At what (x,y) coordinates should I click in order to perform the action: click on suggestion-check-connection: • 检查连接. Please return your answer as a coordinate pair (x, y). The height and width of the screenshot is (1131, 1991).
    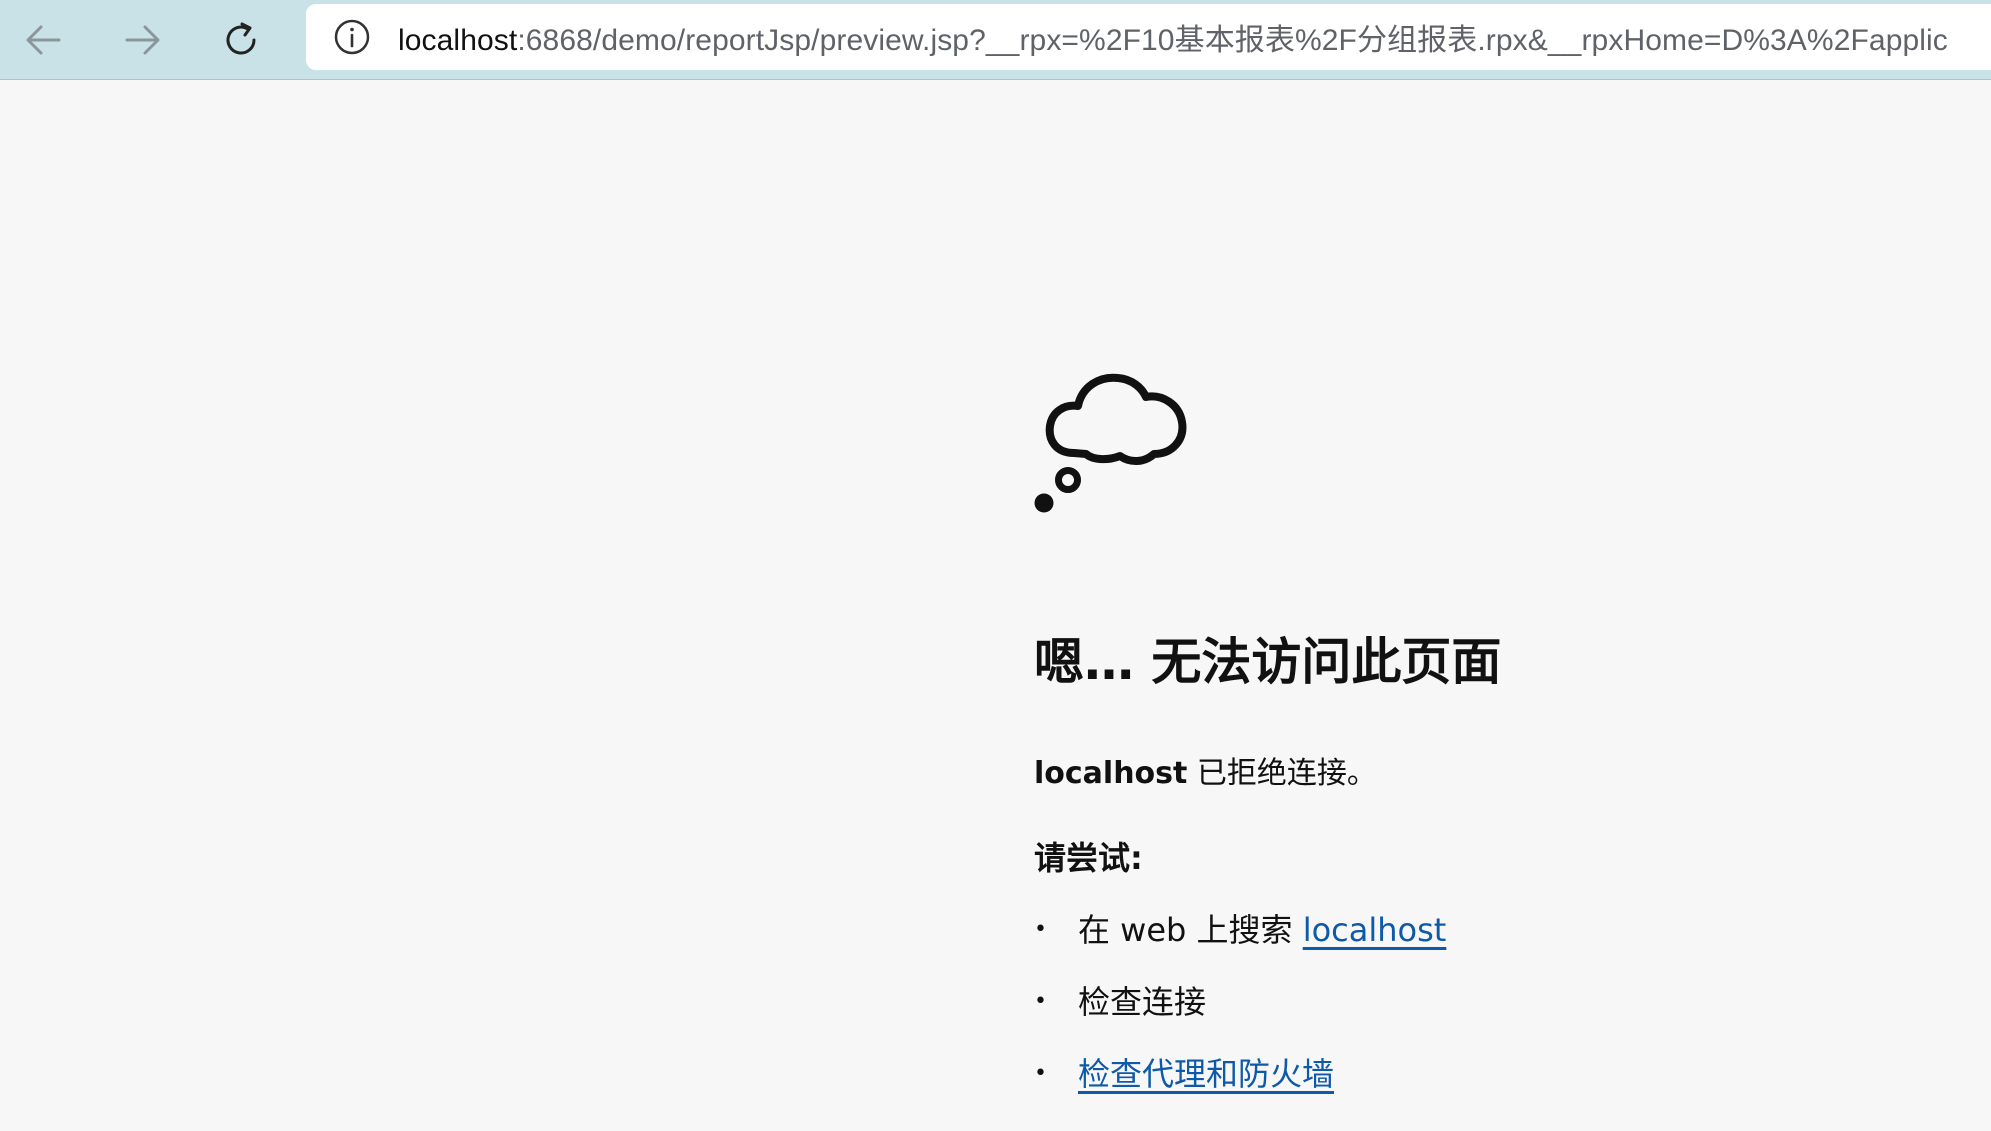
    Looking at the image, I should click on (1240, 1008).